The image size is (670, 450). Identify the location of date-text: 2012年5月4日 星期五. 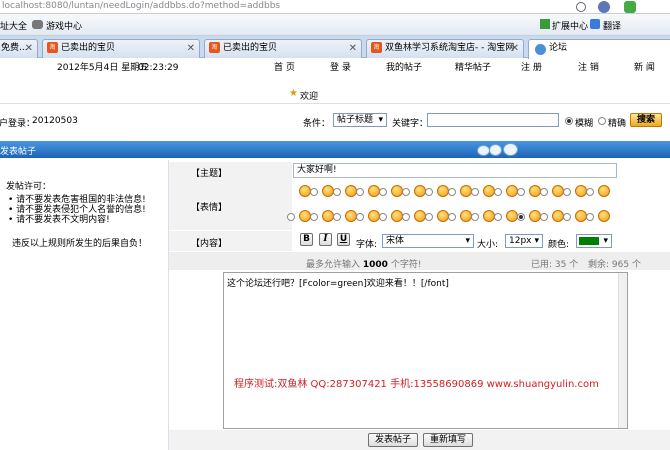
(103, 68).